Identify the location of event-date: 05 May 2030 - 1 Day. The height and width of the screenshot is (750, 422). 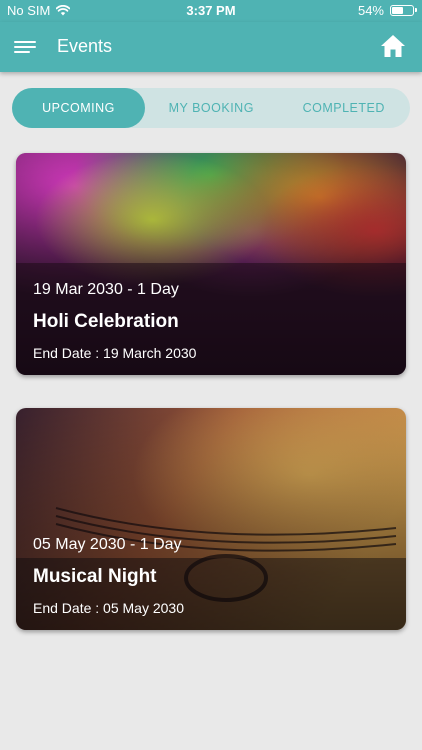
(107, 544).